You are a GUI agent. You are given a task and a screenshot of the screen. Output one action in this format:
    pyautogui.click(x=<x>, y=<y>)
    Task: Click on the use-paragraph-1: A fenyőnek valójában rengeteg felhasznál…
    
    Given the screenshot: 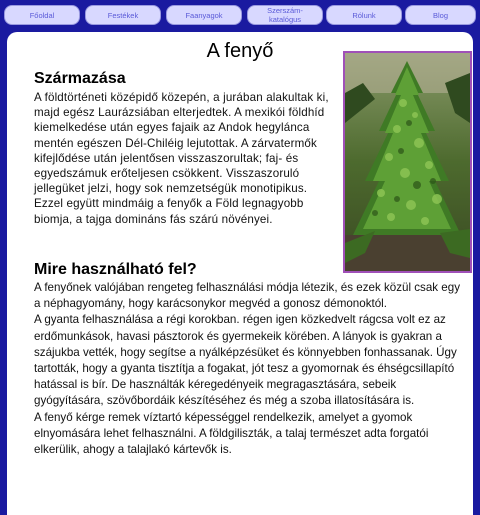 What is the action you would take?
    pyautogui.click(x=247, y=296)
    